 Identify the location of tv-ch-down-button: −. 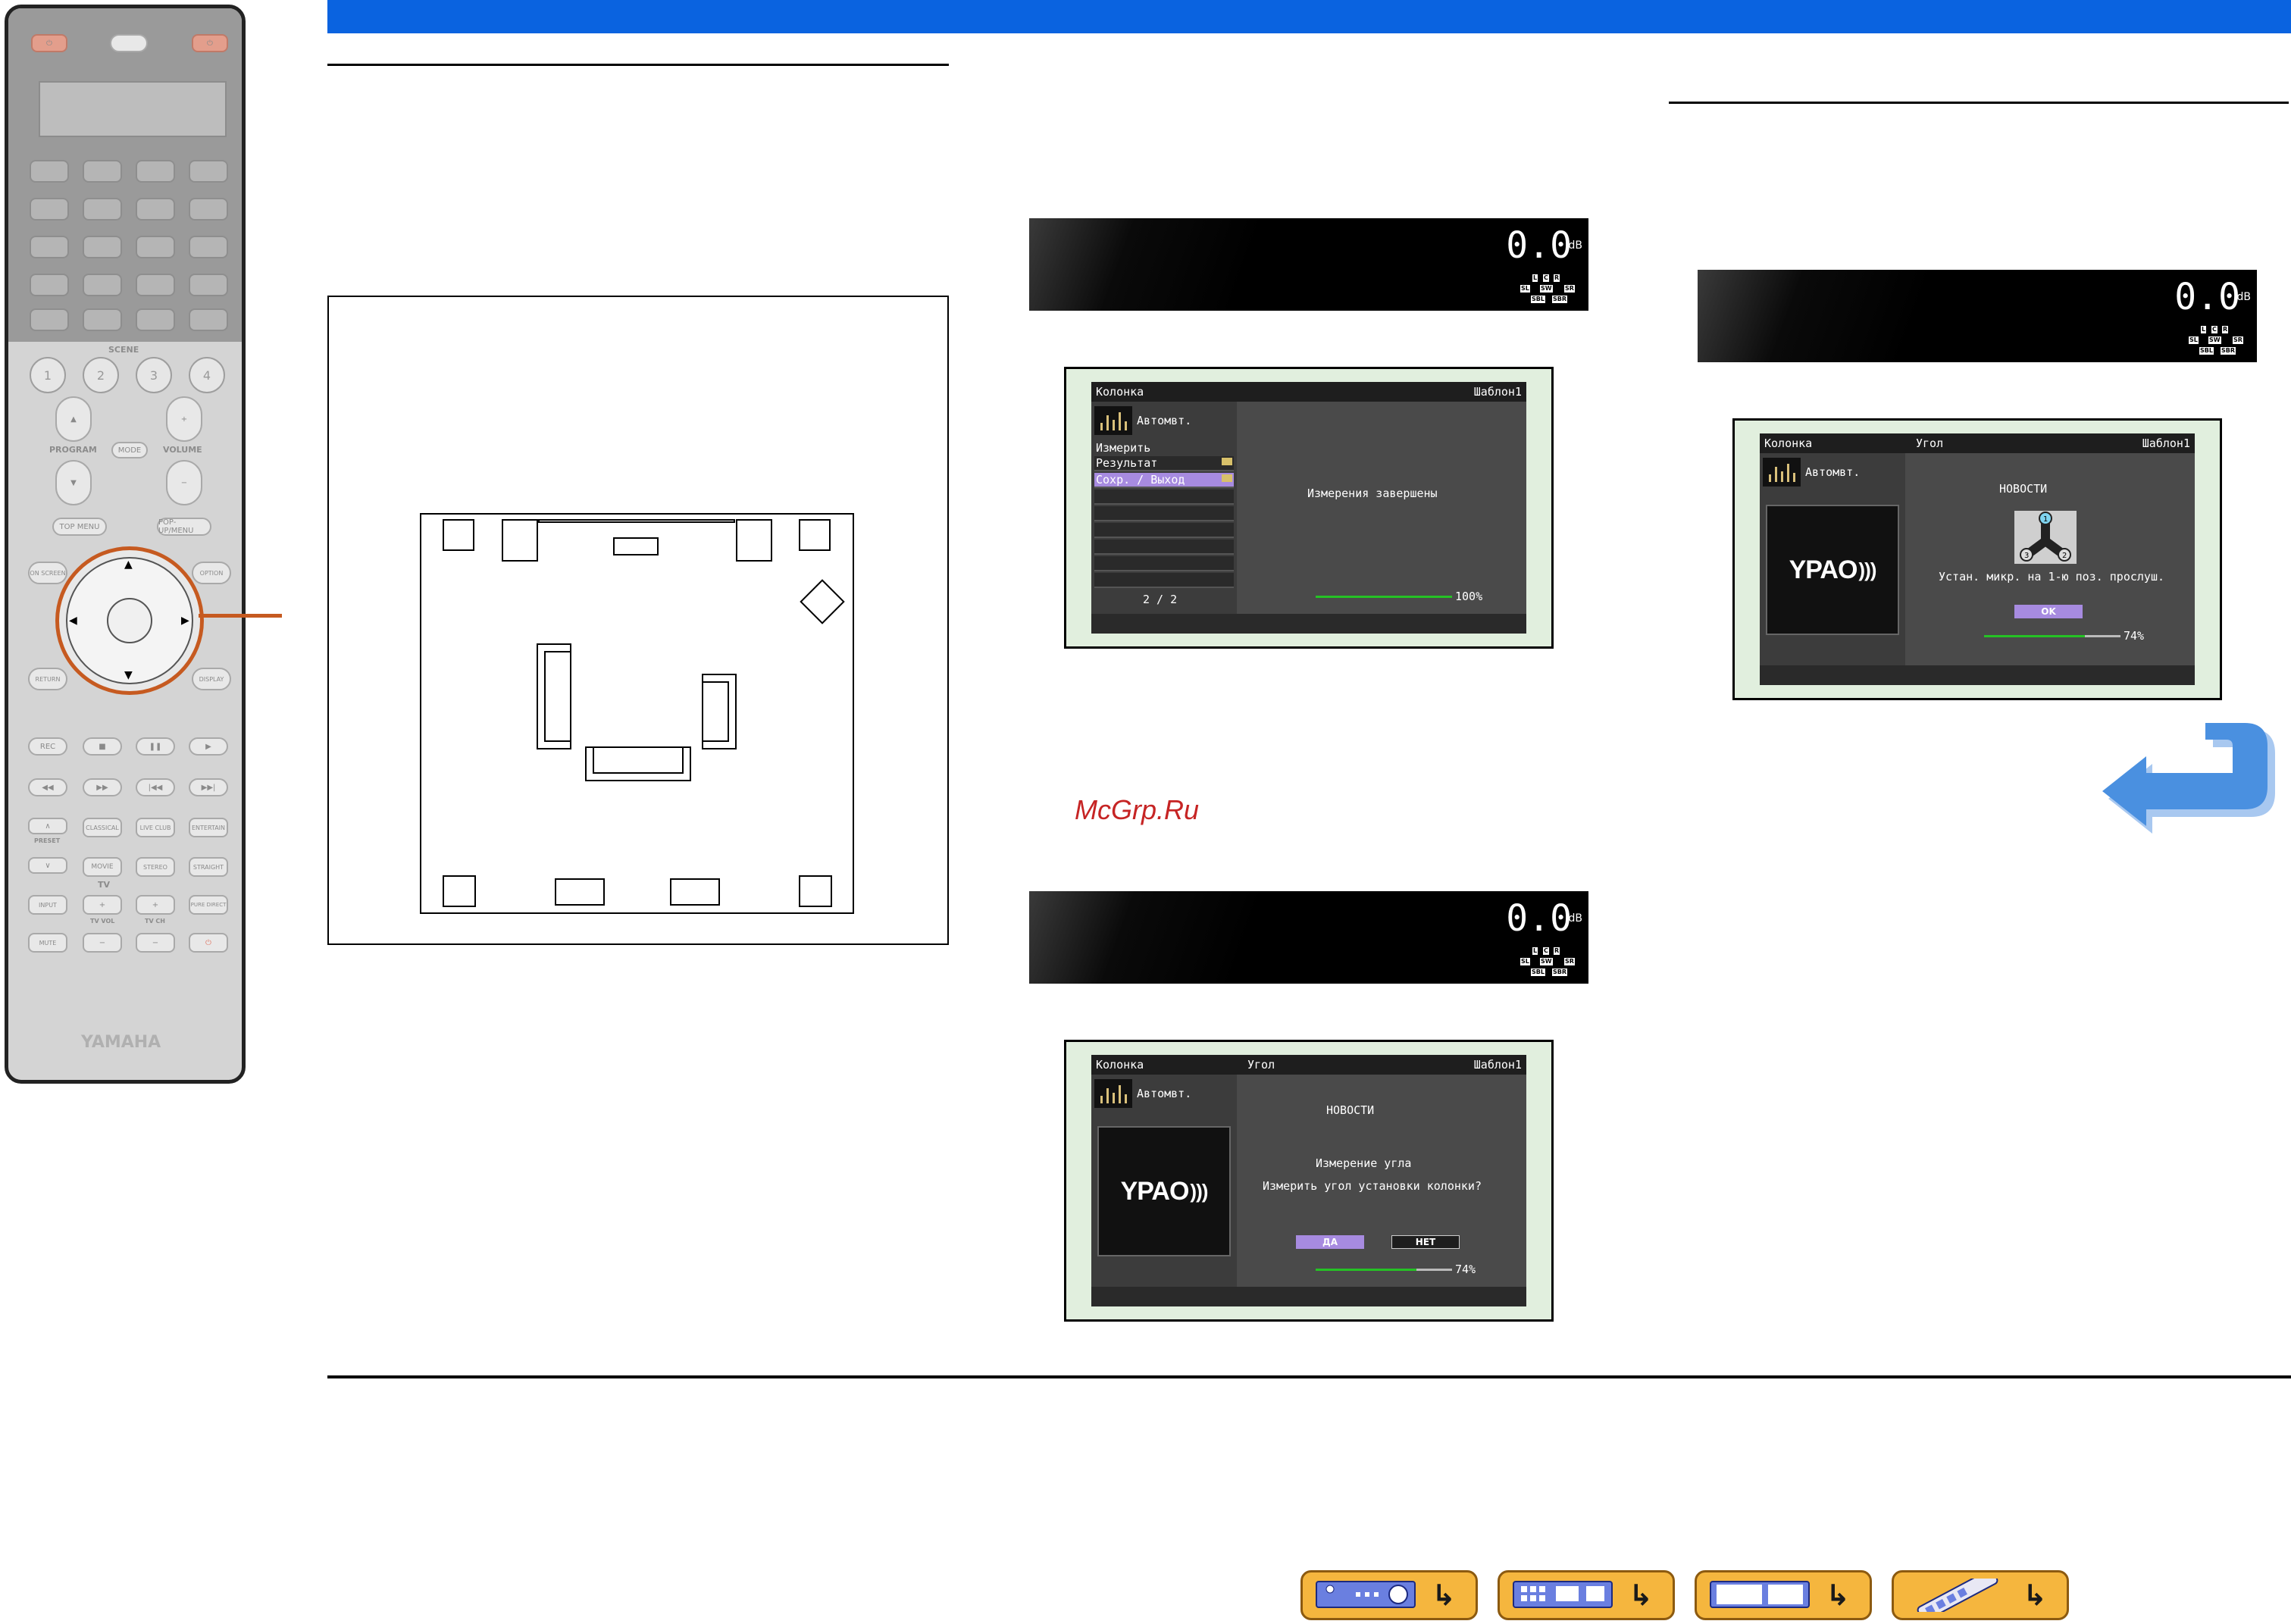
(156, 943).